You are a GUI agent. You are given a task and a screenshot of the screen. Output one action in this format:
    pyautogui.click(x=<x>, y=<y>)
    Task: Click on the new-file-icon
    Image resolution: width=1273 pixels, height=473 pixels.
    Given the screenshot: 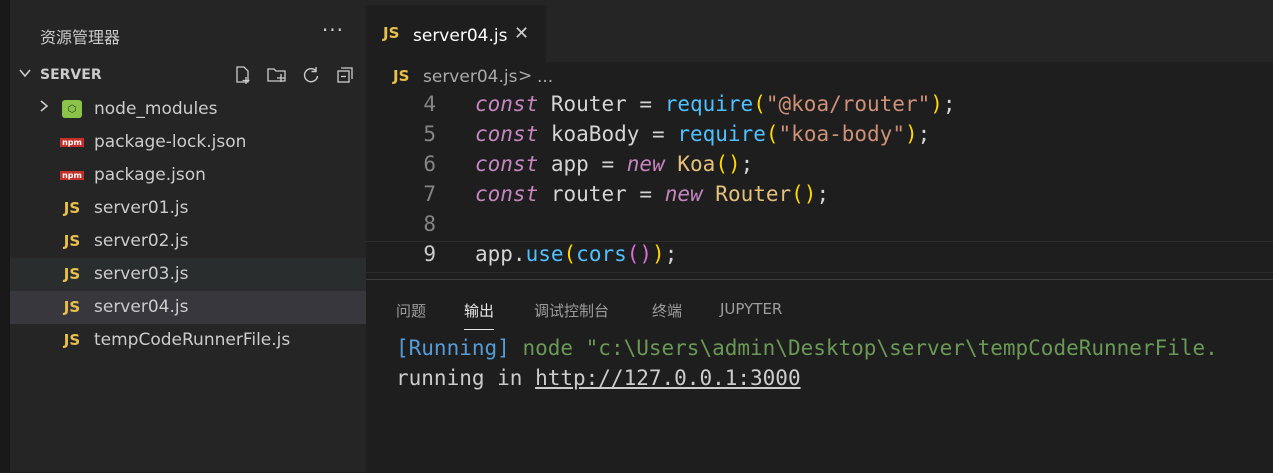 What is the action you would take?
    pyautogui.click(x=243, y=75)
    